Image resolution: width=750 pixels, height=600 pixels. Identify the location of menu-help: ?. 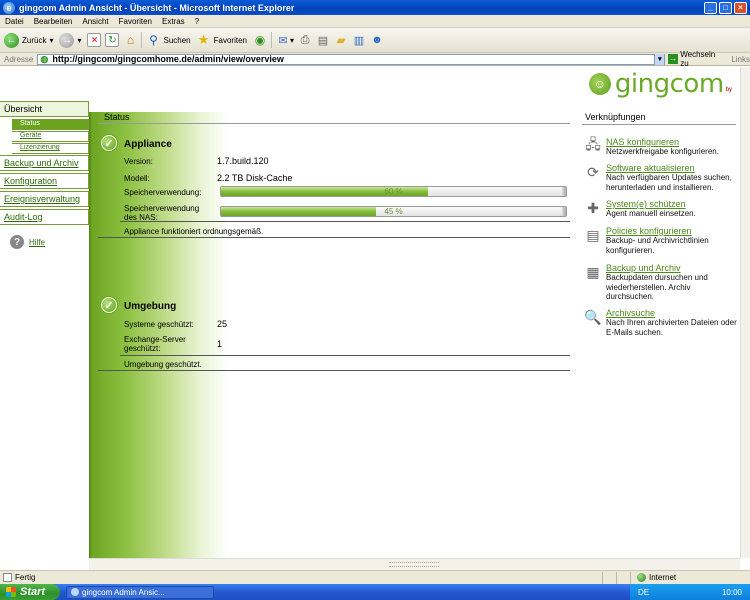
(197, 21).